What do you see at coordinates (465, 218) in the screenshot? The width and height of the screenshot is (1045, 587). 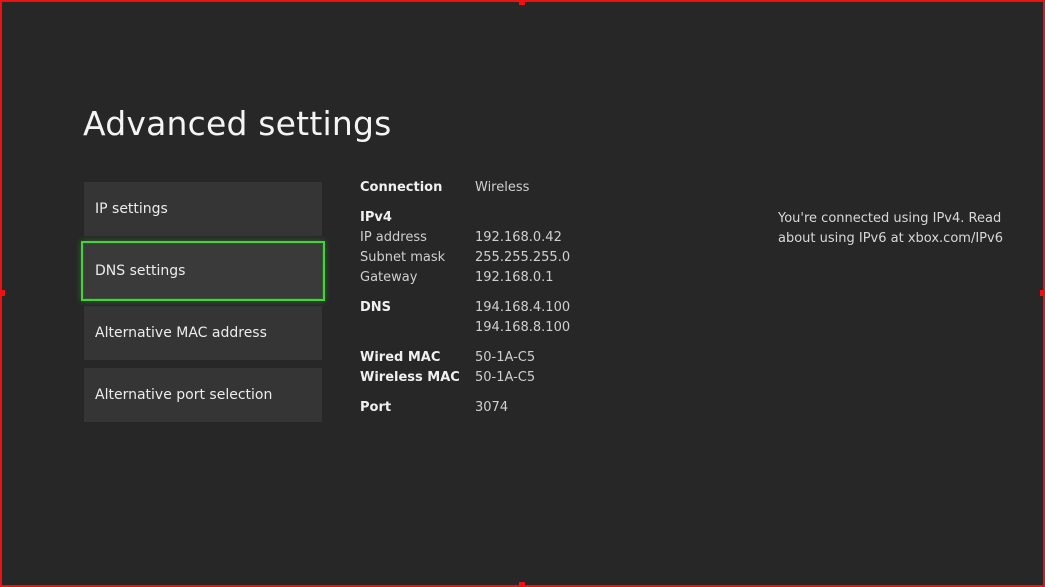 I see `ipv4-heading-row: IPv4` at bounding box center [465, 218].